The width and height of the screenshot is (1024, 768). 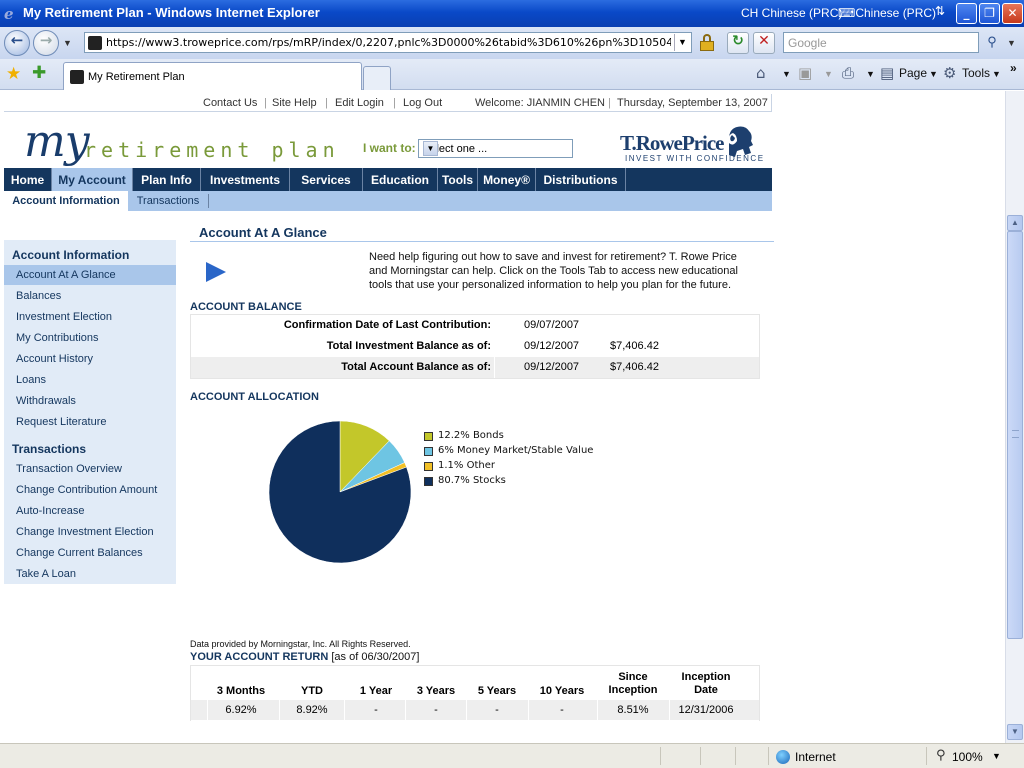 I want to click on sidebar-item-change-investment-election: Change Investment Election, so click(x=90, y=532).